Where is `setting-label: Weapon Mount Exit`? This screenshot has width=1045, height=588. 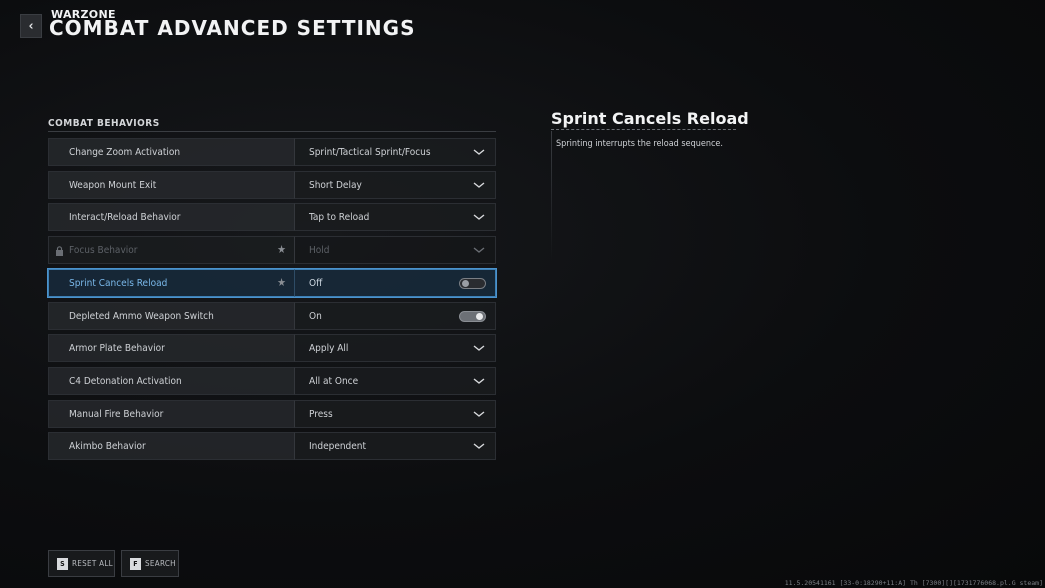 setting-label: Weapon Mount Exit is located at coordinates (171, 185).